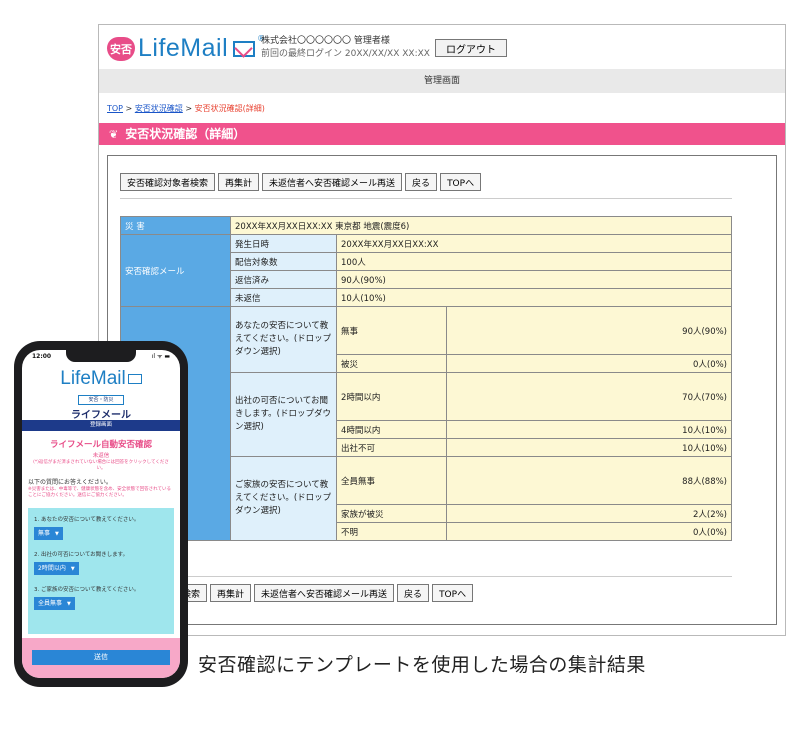 This screenshot has height=733, width=800. What do you see at coordinates (421, 182) in the screenshot?
I see `back-button: 戻る` at bounding box center [421, 182].